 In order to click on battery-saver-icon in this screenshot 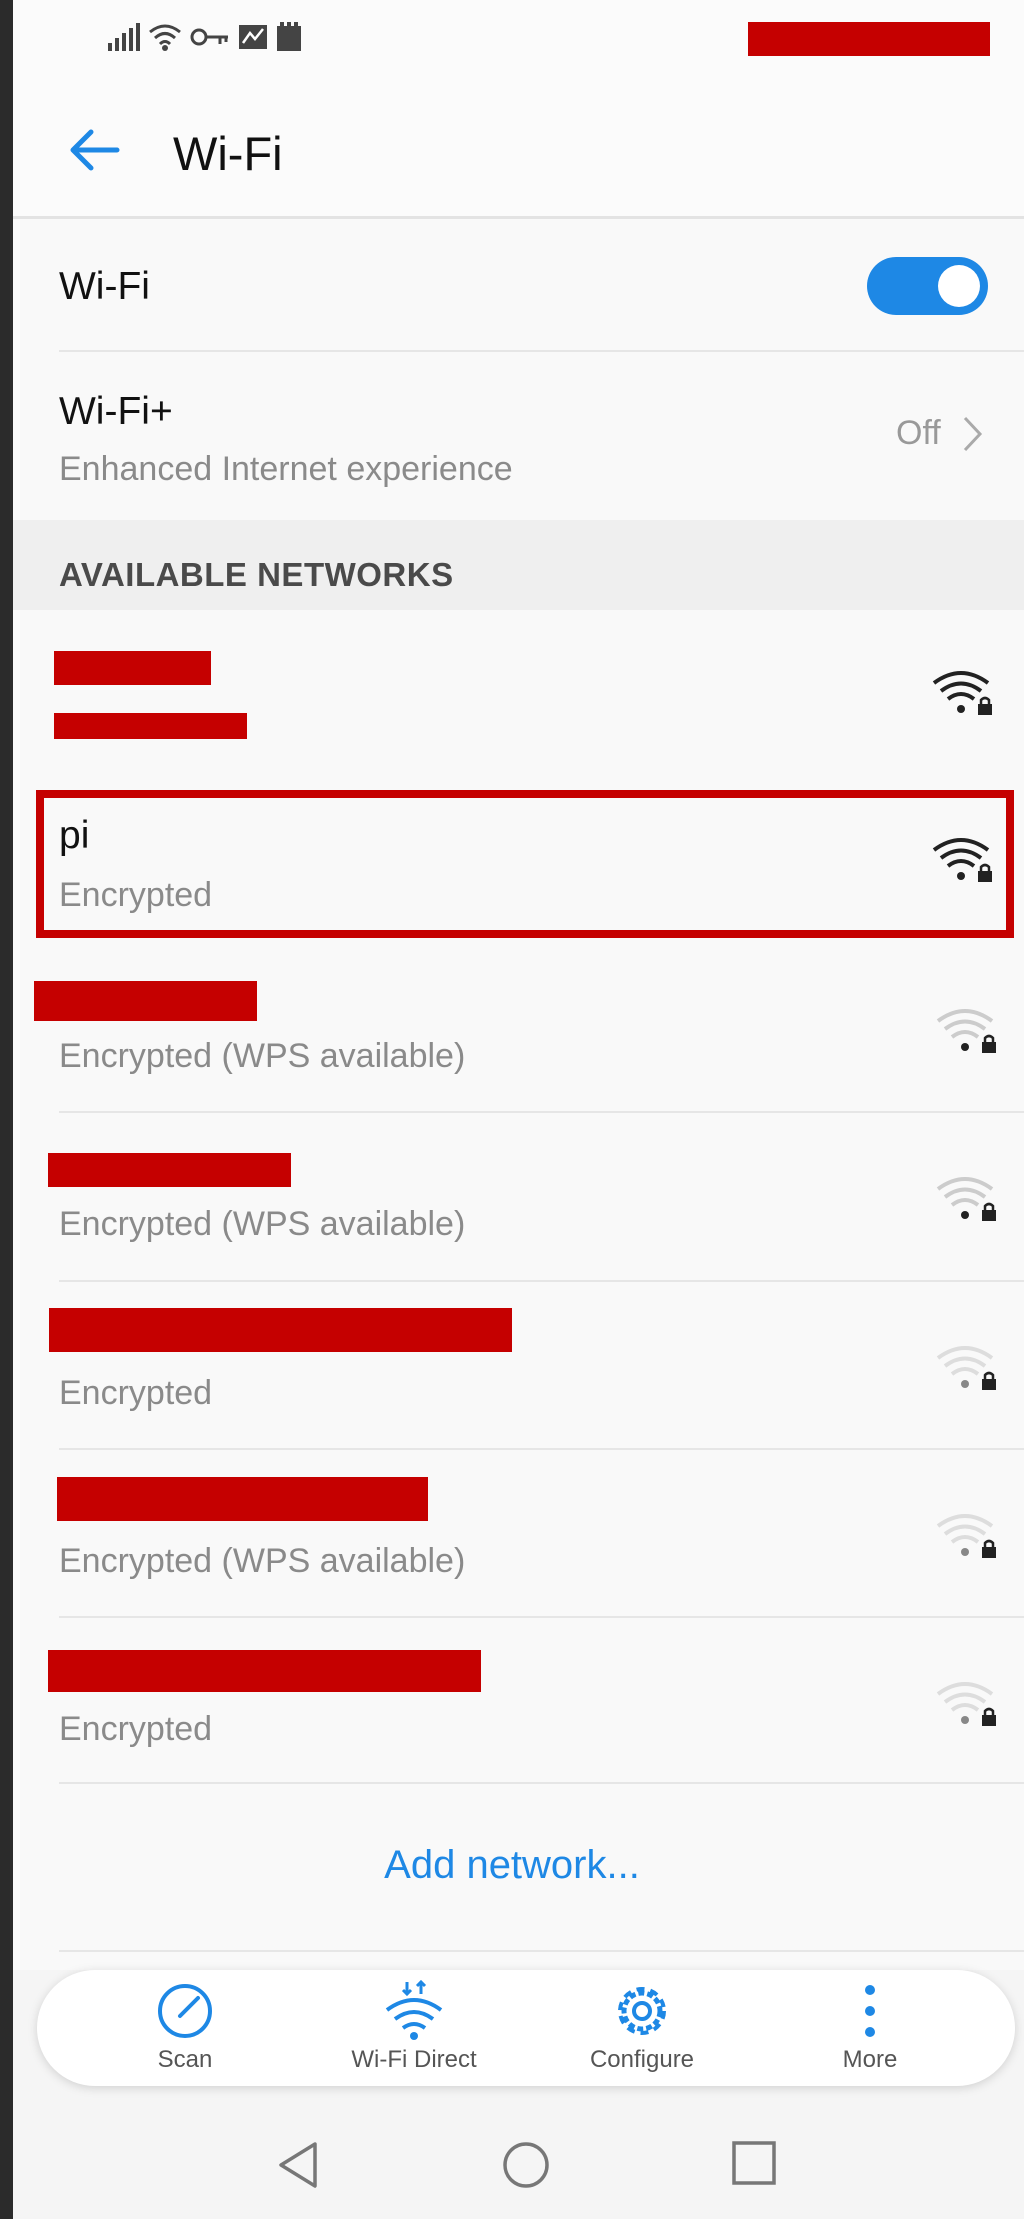, I will do `click(289, 36)`.